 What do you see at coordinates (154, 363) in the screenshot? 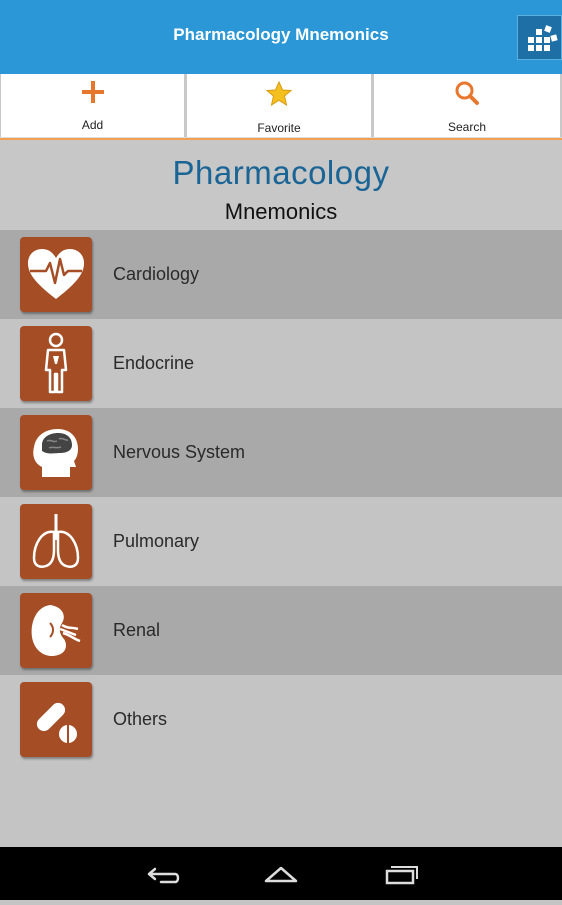
I see `list-item-label: Endocrine` at bounding box center [154, 363].